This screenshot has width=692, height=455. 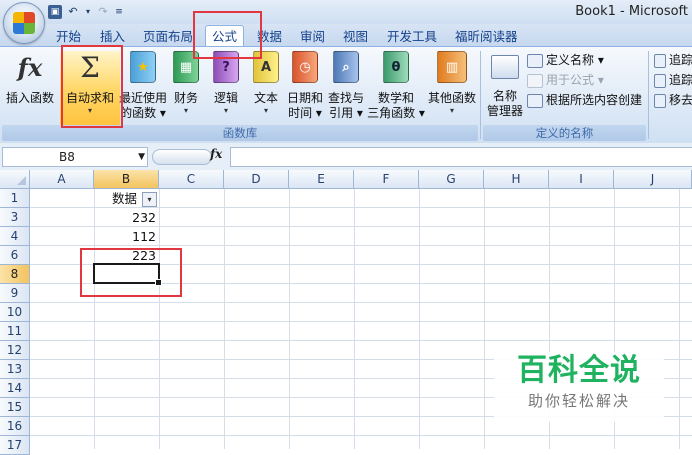 I want to click on text-button: A 文本 ▾, so click(x=266, y=87).